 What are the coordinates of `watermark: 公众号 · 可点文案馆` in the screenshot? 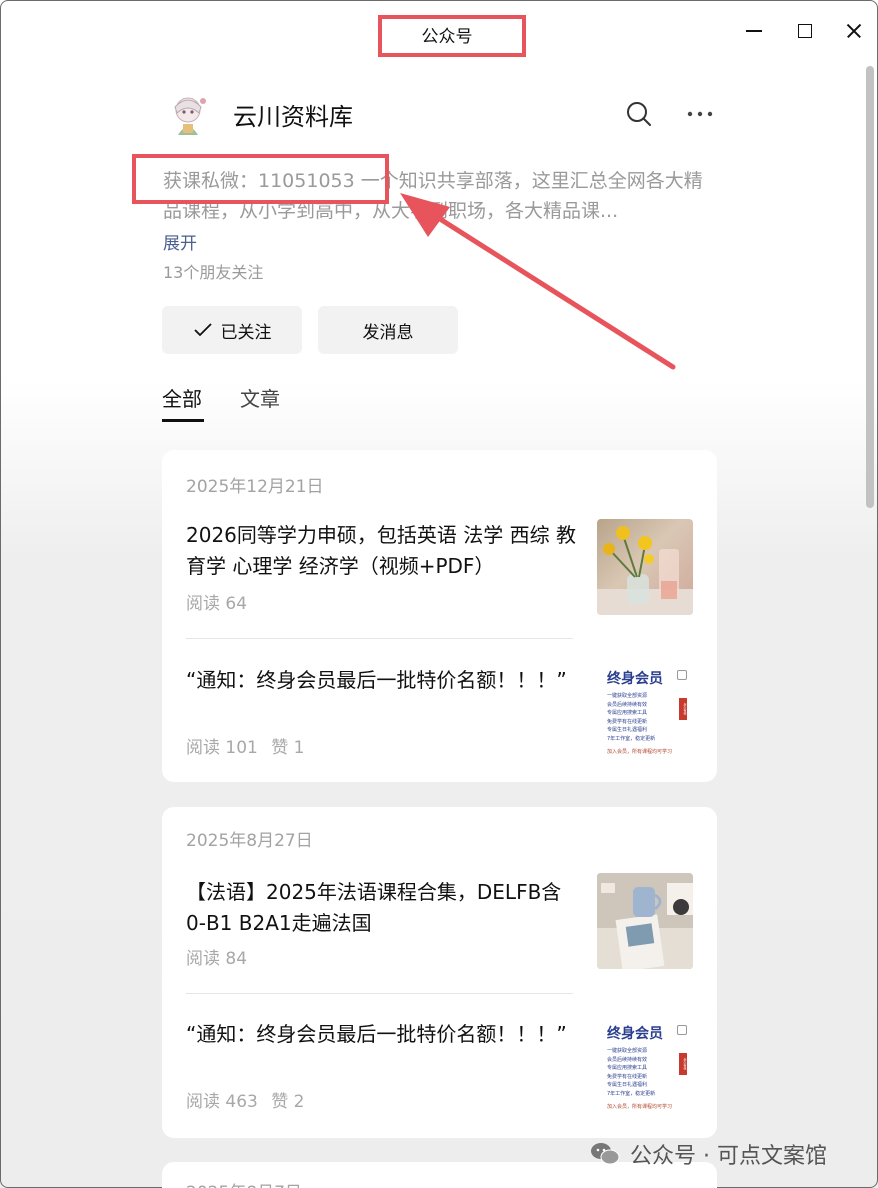 It's located at (708, 1154).